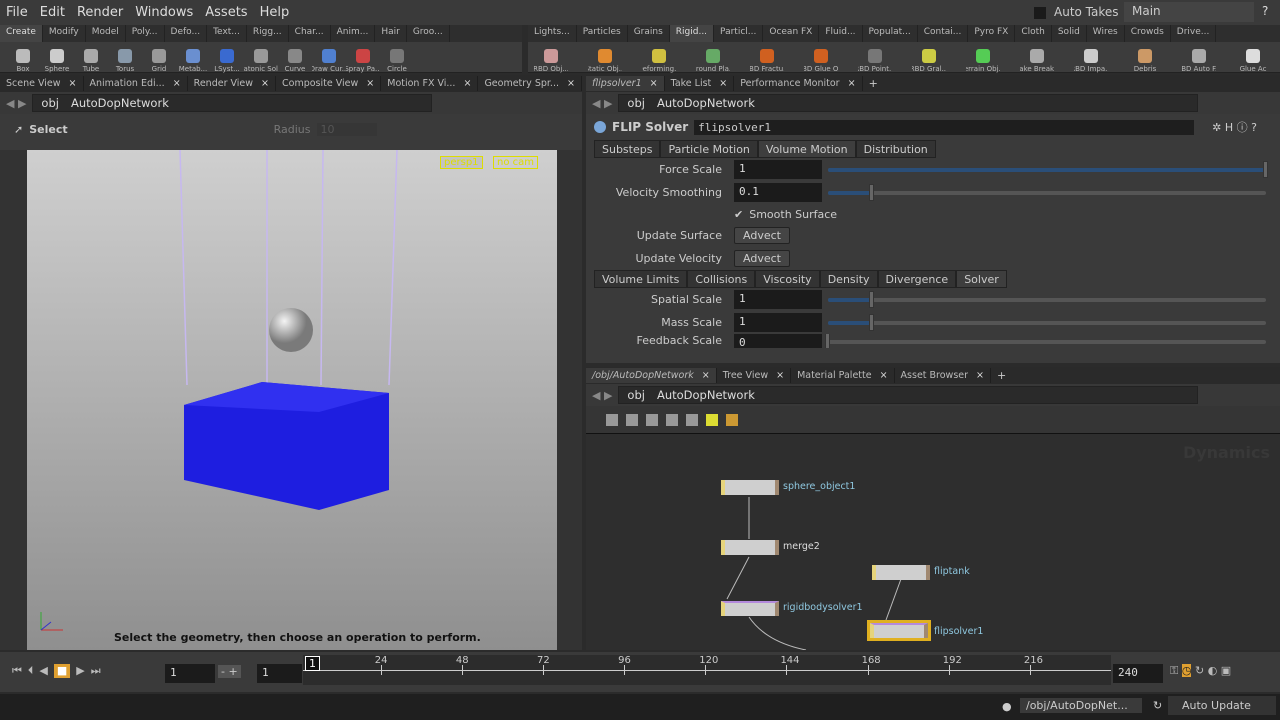 The width and height of the screenshot is (1280, 720). What do you see at coordinates (279, 673) in the screenshot?
I see `current-frame-field: 1` at bounding box center [279, 673].